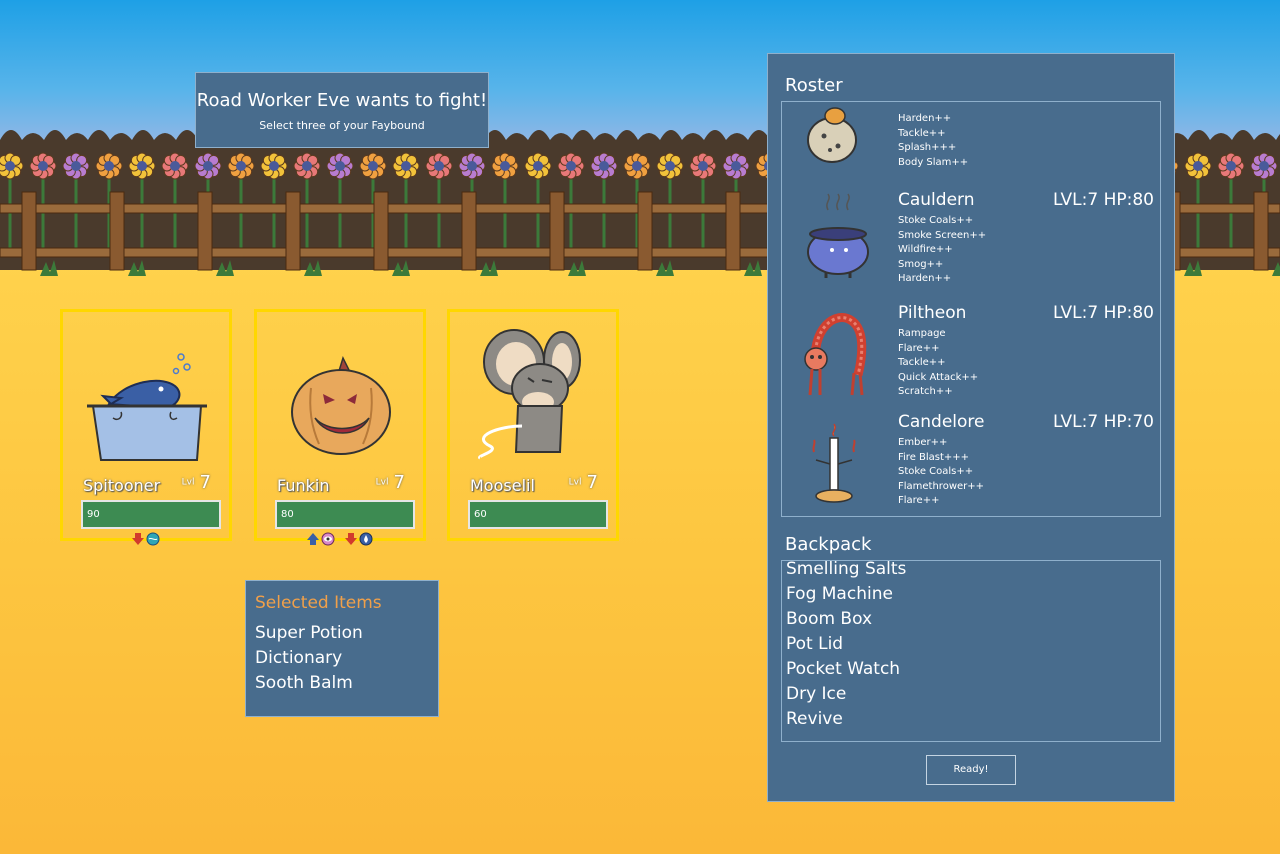 The height and width of the screenshot is (854, 1280). I want to click on backpack-item: Fog Machine, so click(839, 594).